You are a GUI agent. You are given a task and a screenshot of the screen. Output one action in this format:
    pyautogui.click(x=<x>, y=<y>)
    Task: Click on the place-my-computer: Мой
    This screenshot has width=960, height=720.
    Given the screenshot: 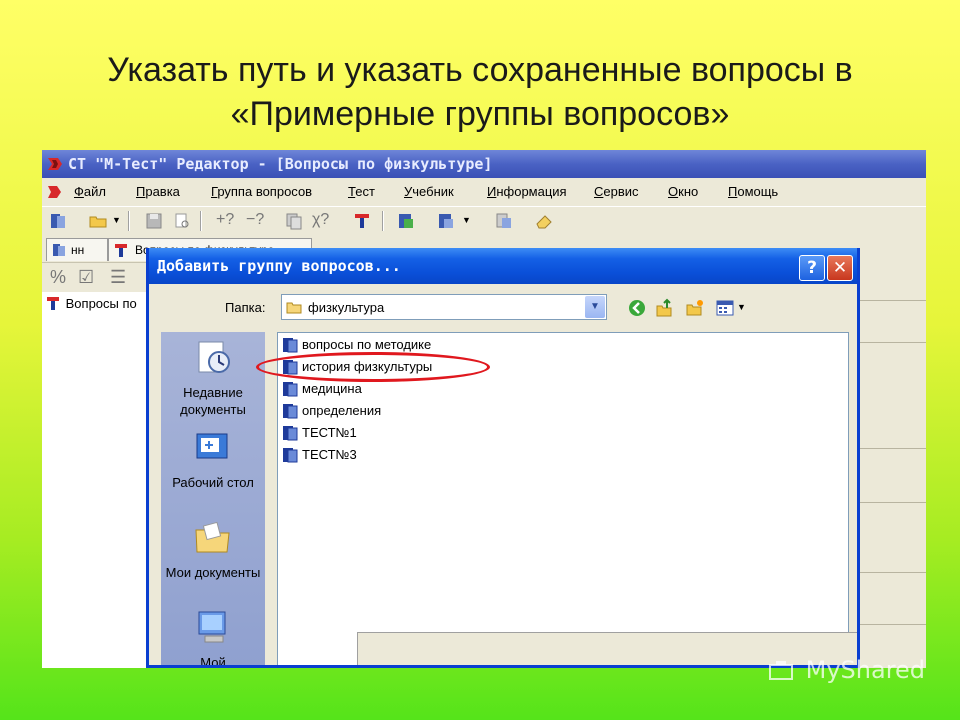 What is the action you would take?
    pyautogui.click(x=213, y=638)
    